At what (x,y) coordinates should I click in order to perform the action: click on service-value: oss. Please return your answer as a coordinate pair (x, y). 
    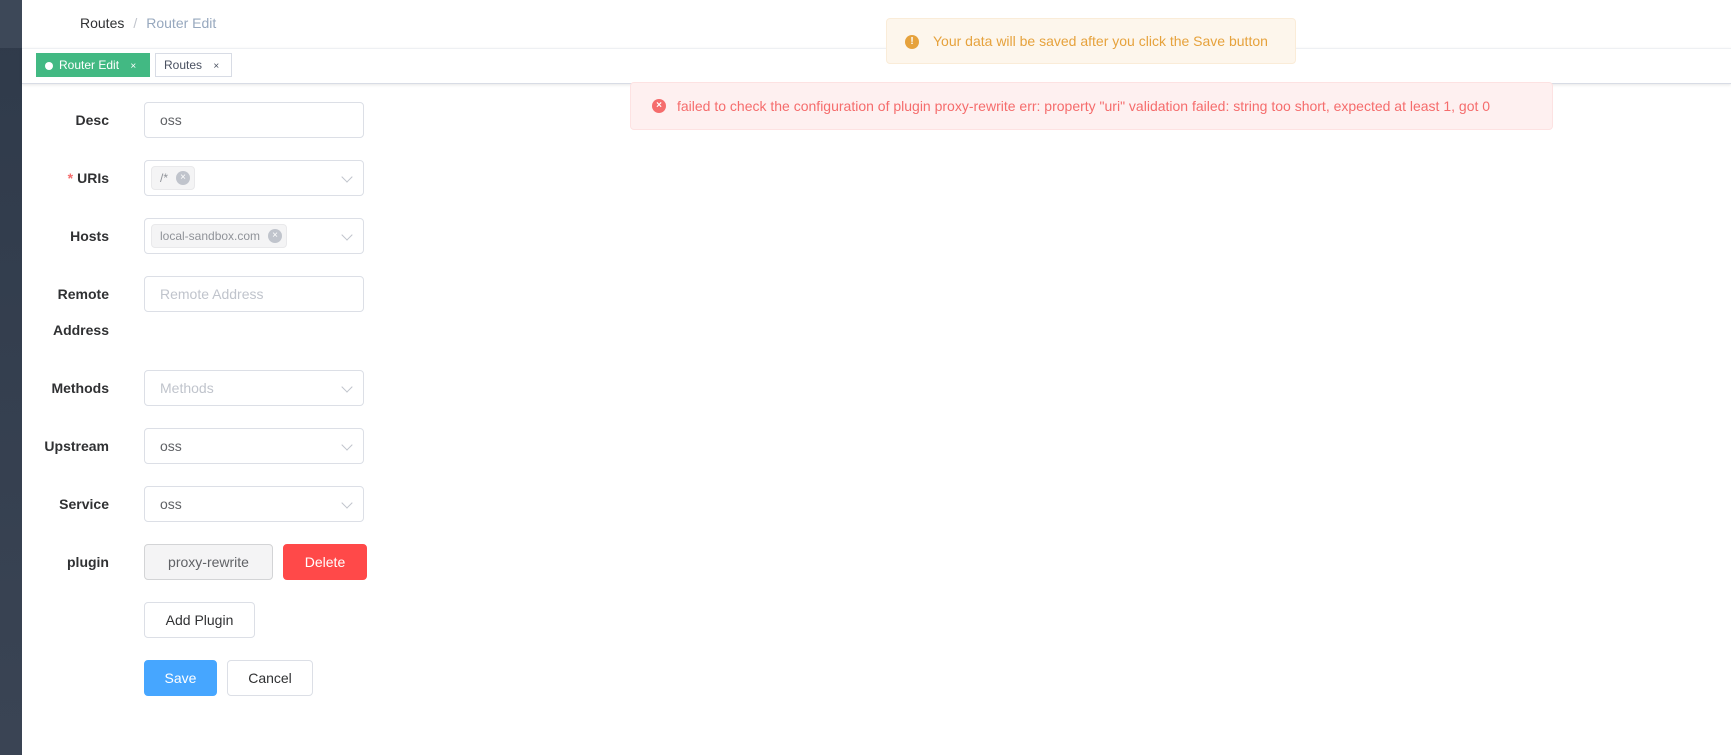
    Looking at the image, I should click on (171, 504).